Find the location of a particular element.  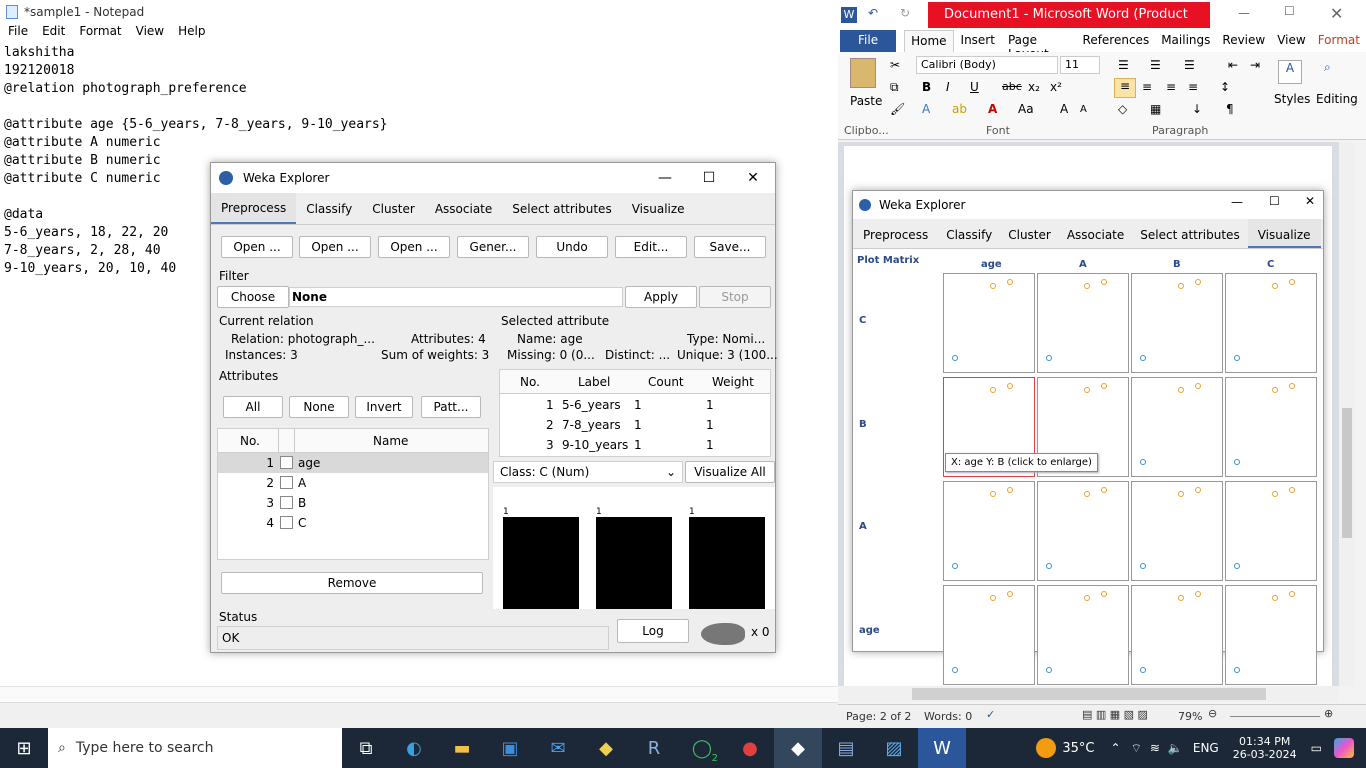

attribute-row: 4C is located at coordinates (353, 523).